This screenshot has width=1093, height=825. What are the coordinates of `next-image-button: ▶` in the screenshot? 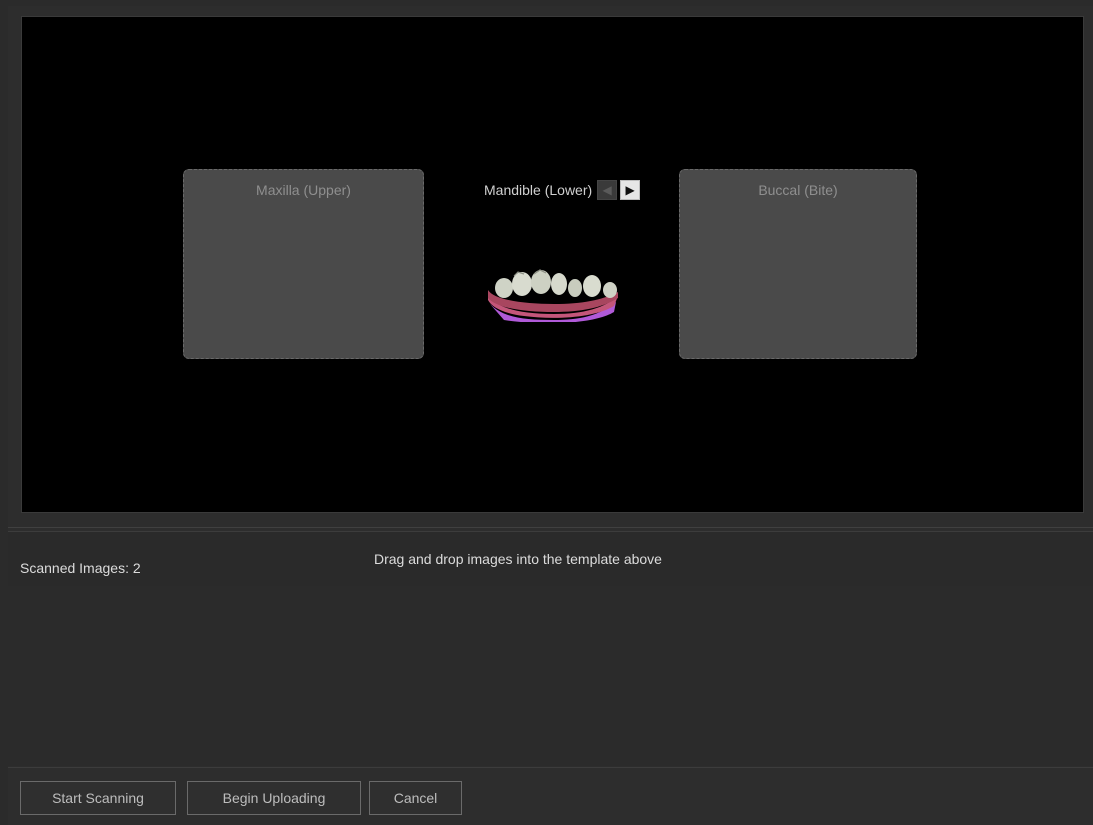 It's located at (630, 190).